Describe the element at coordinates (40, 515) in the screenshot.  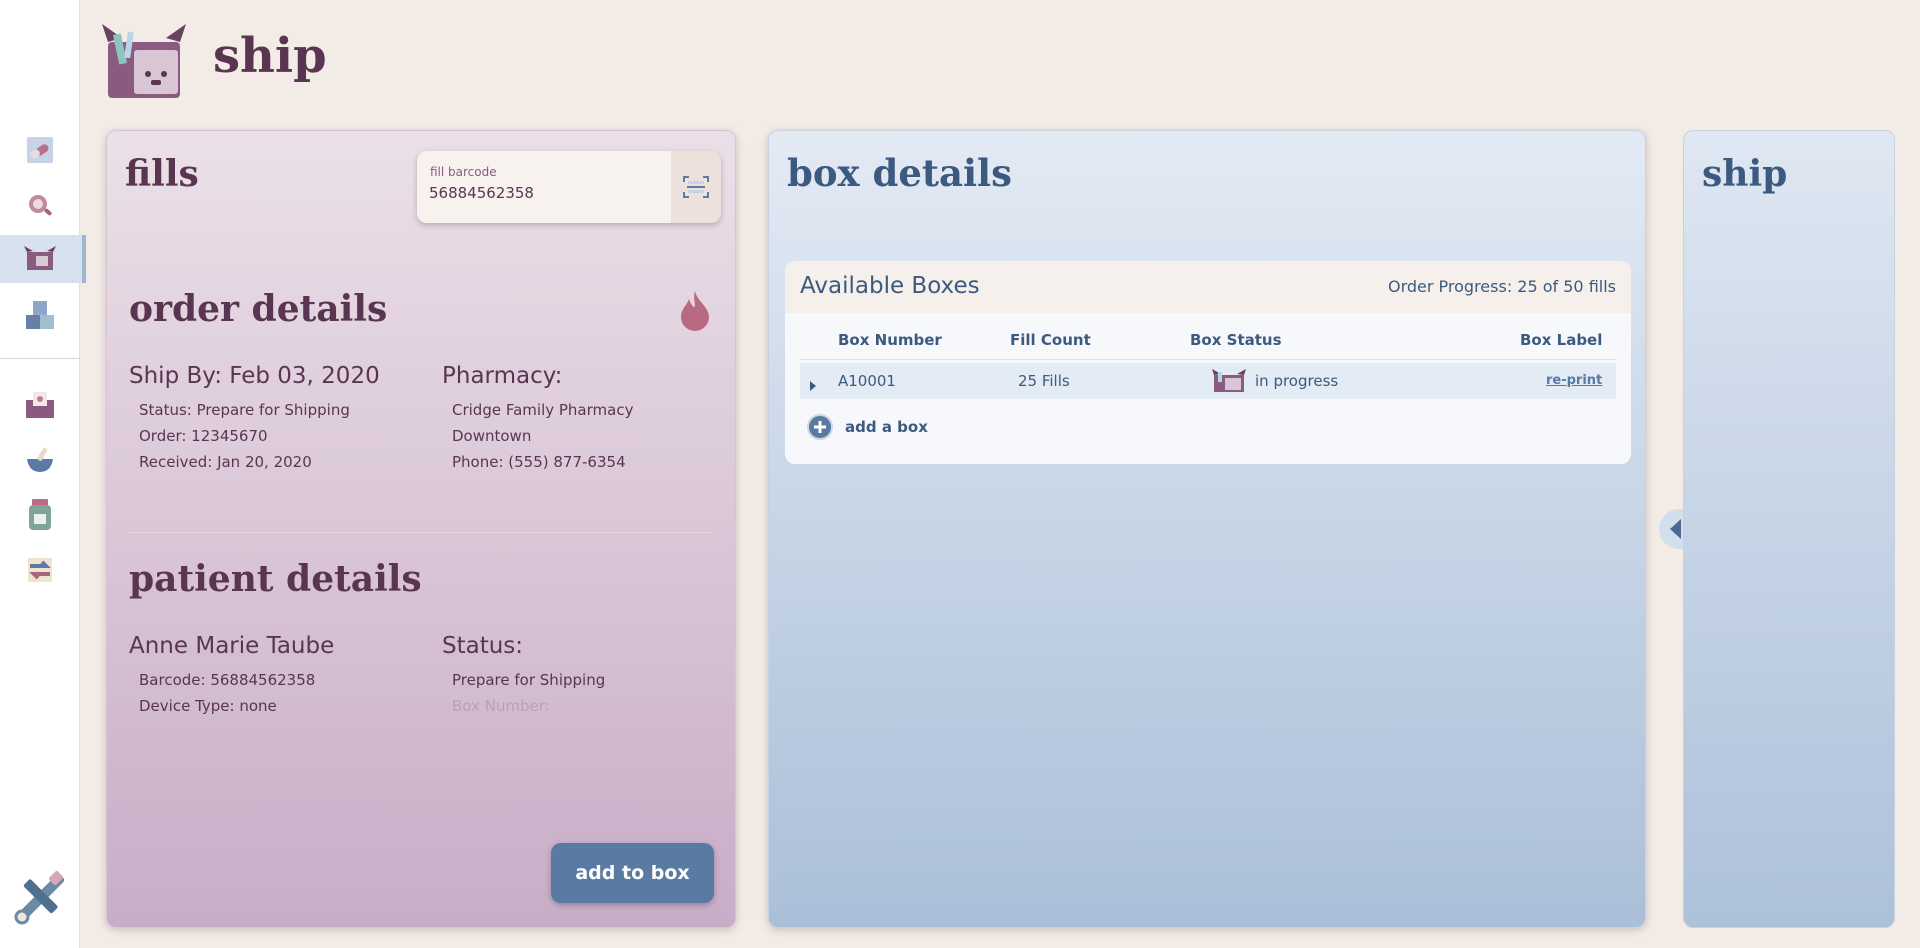
I see `pill-bottle-icon` at that location.